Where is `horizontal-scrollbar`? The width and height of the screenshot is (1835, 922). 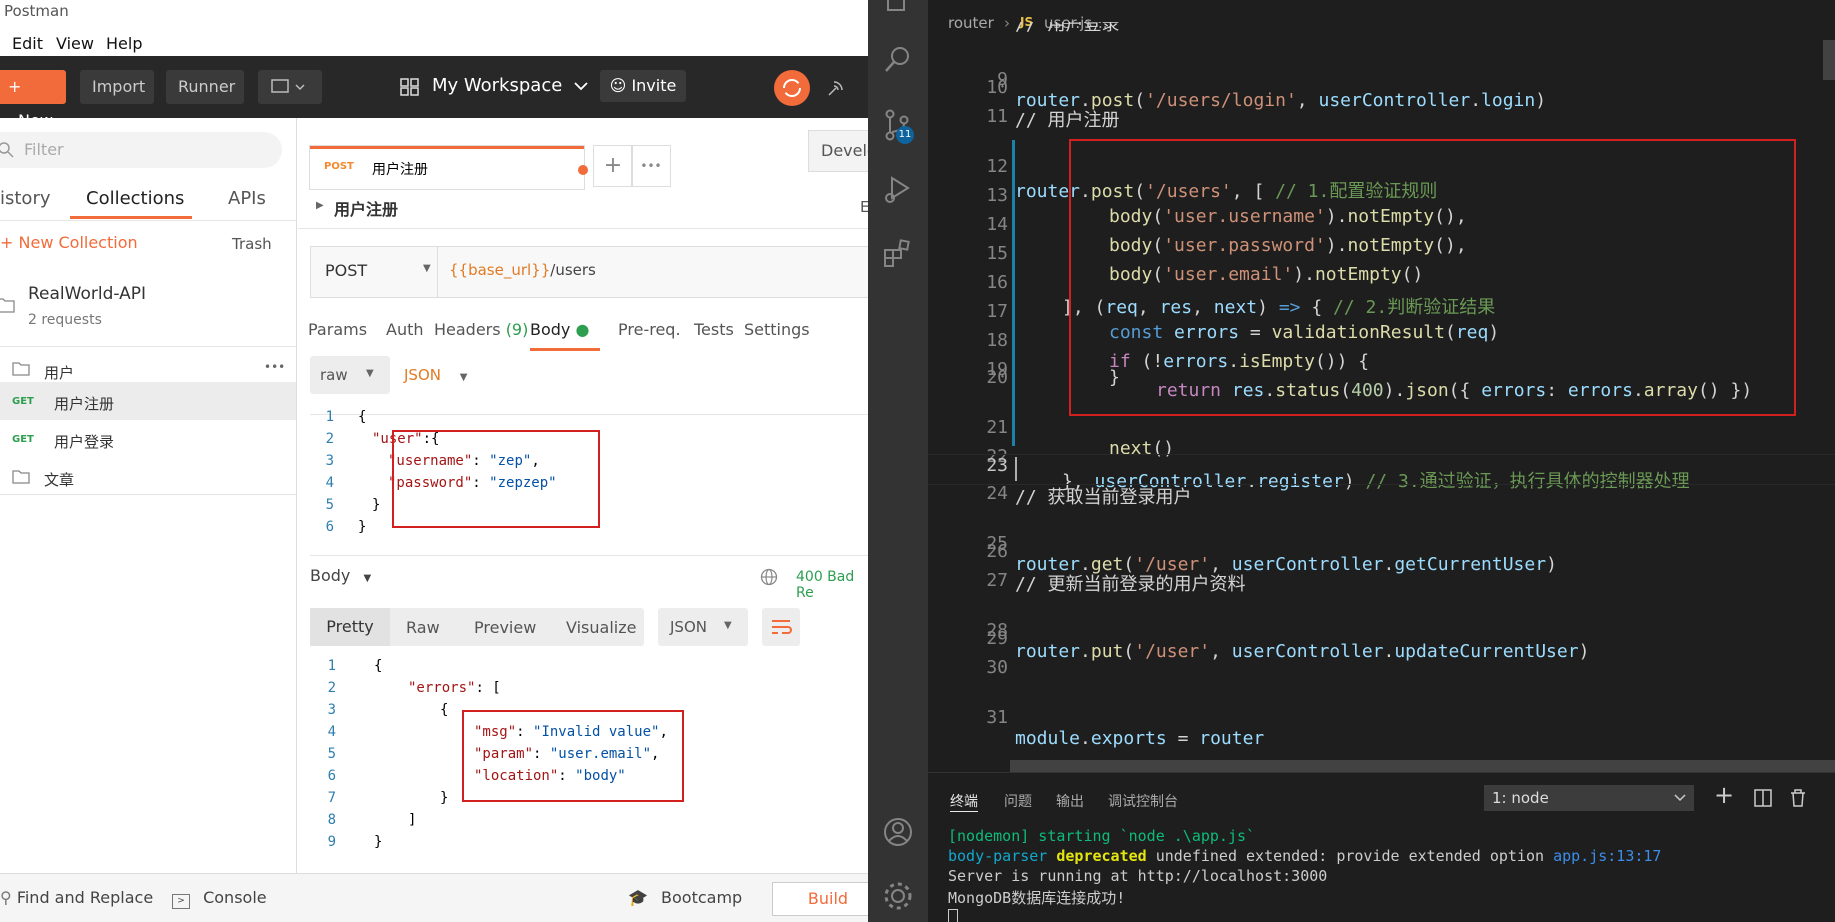 horizontal-scrollbar is located at coordinates (1422, 766).